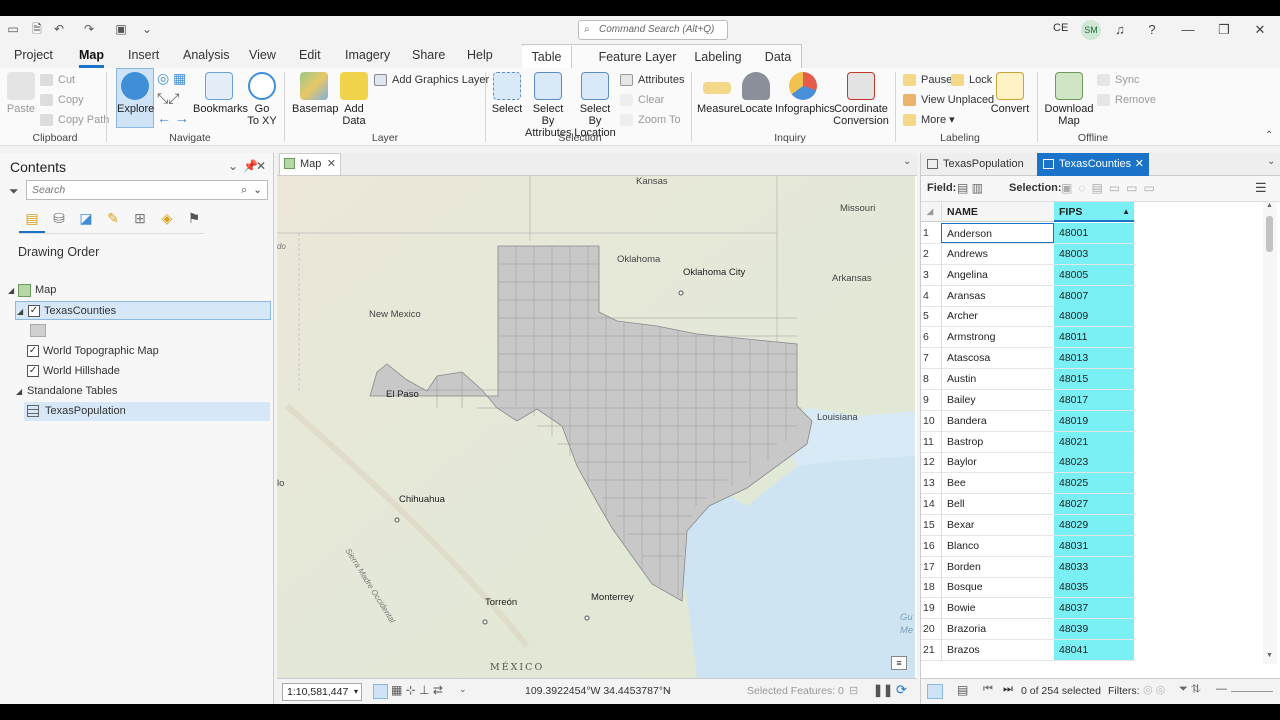 Image resolution: width=1280 pixels, height=720 pixels. What do you see at coordinates (997, 378) in the screenshot?
I see `cell-name: Austin` at bounding box center [997, 378].